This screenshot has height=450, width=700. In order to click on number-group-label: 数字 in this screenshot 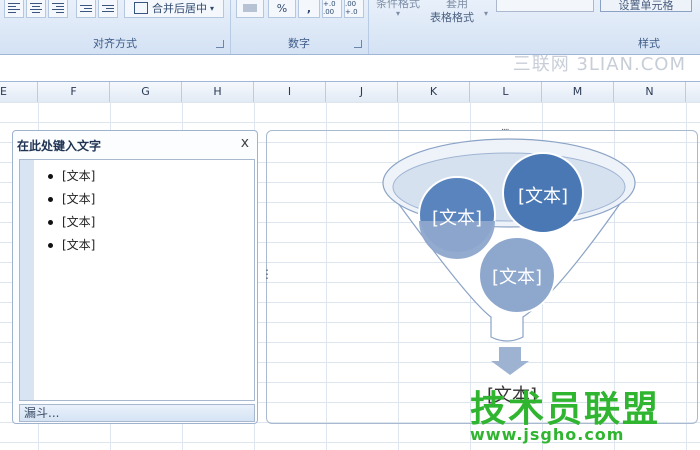, I will do `click(299, 43)`.